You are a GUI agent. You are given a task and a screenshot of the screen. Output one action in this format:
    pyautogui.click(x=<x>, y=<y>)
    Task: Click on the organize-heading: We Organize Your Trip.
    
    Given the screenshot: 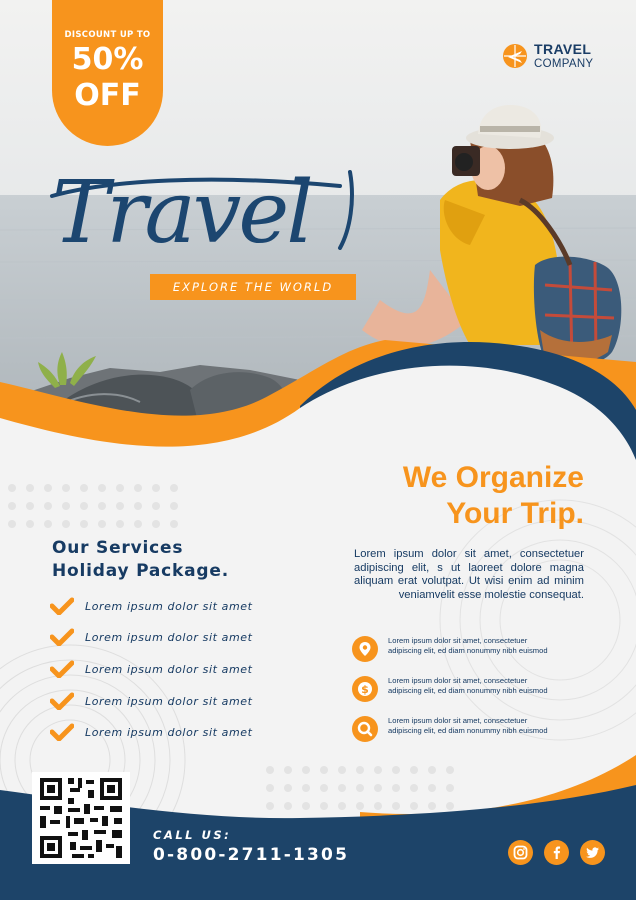 What is the action you would take?
    pyautogui.click(x=453, y=496)
    